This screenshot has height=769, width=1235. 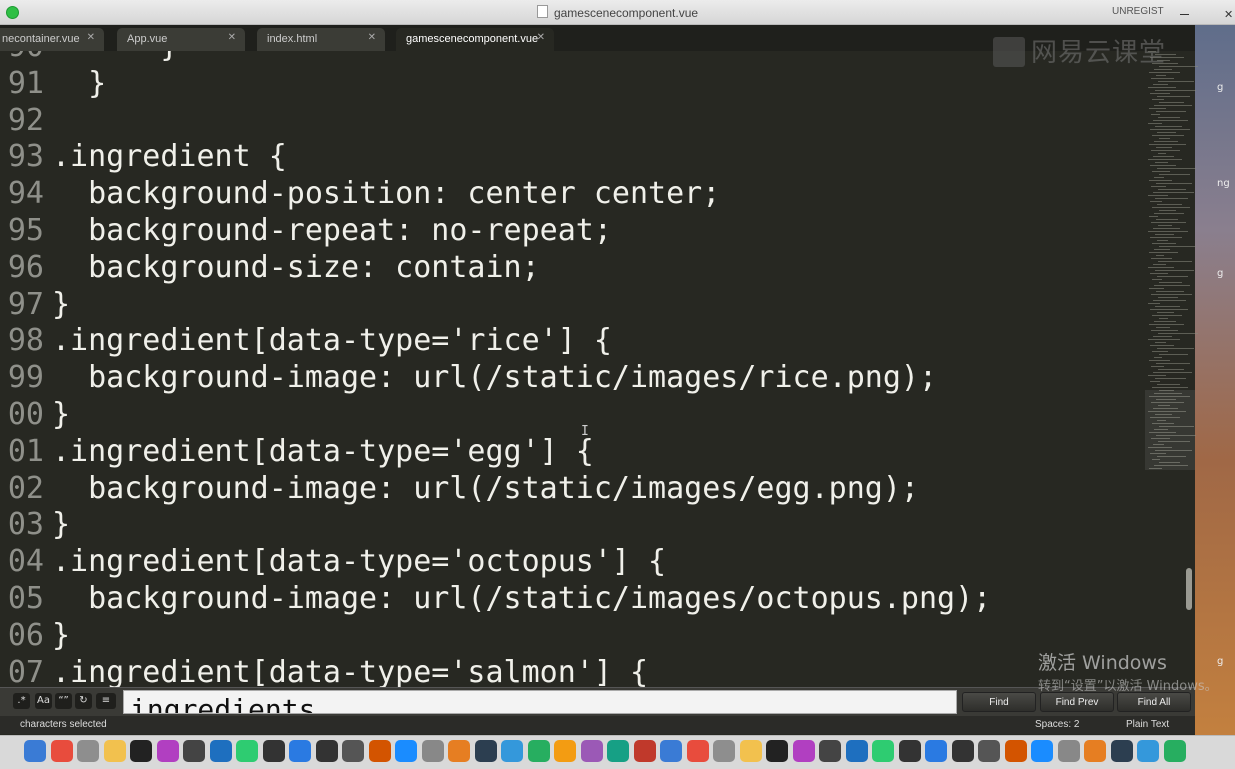 What do you see at coordinates (572, 157) in the screenshot?
I see `code-line: 93 .ingredient {` at bounding box center [572, 157].